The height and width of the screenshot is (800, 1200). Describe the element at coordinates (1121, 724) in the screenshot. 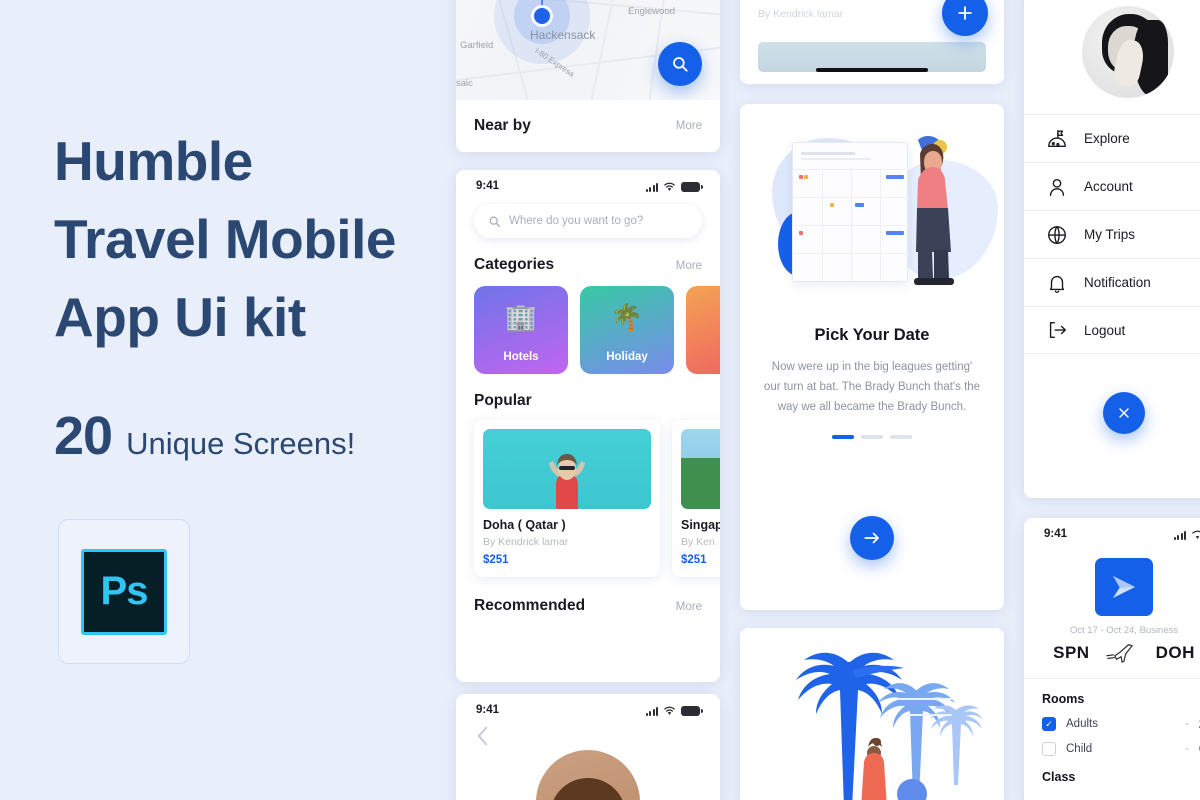

I see `rooms-row-adults: ✓ Adults - 2` at that location.